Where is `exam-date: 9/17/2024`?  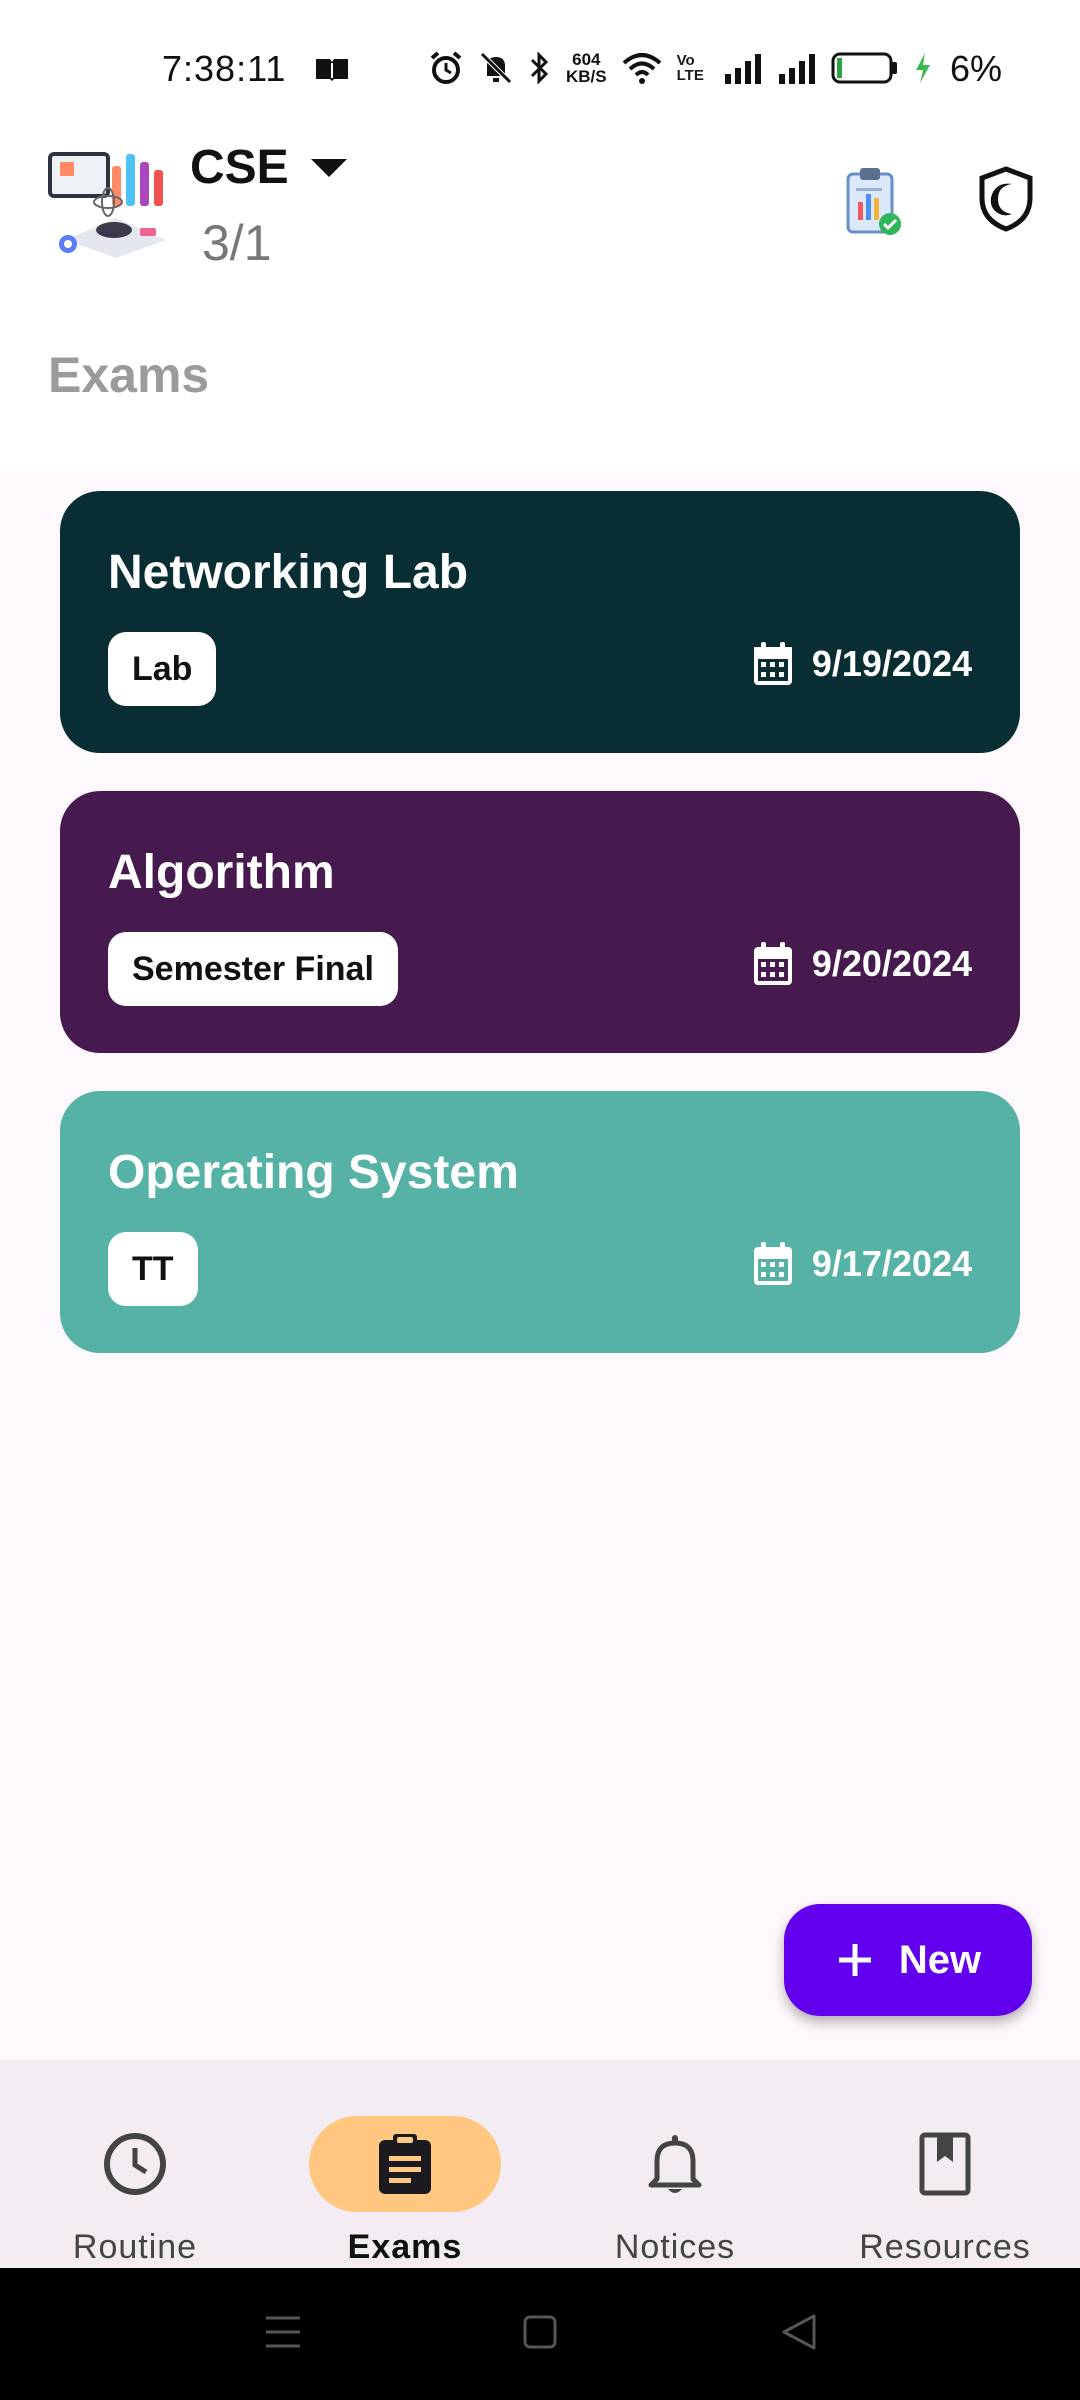 exam-date: 9/17/2024 is located at coordinates (862, 1264).